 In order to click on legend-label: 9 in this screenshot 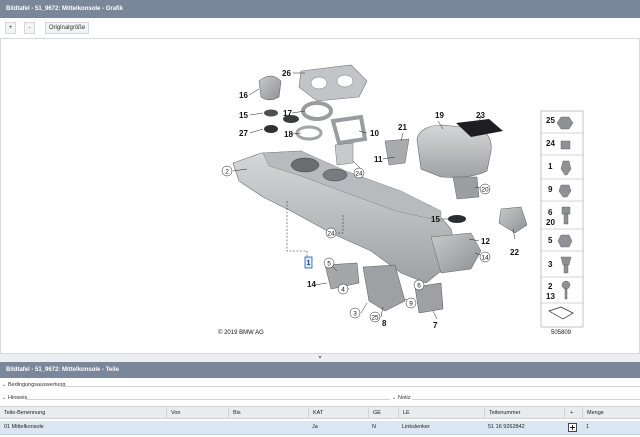, I will do `click(550, 189)`.